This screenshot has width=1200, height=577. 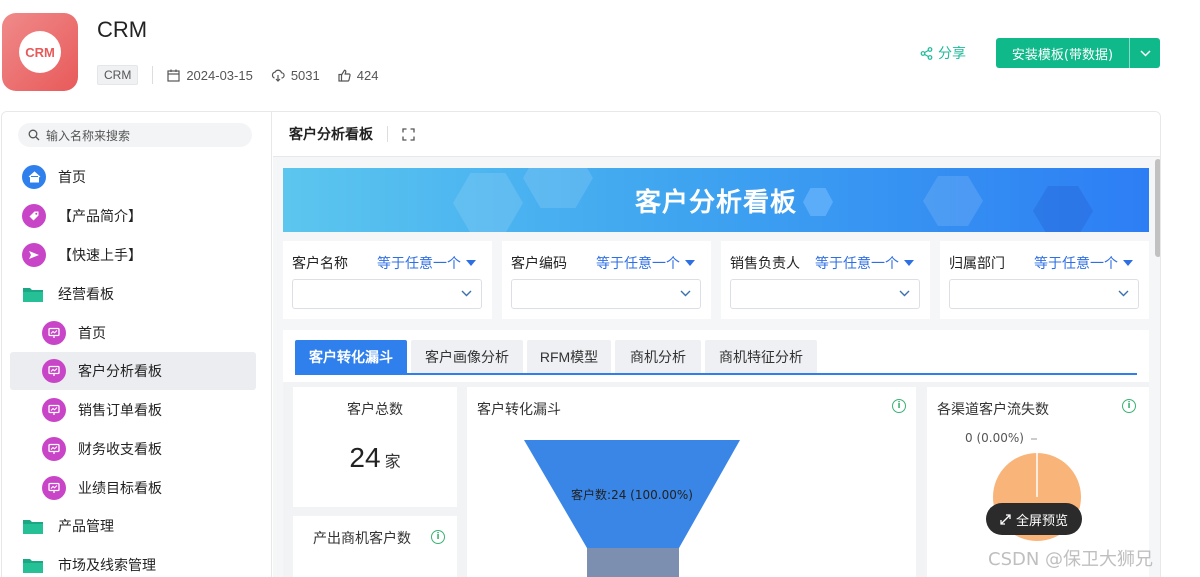 I want to click on funnel-chart, so click(x=632, y=508).